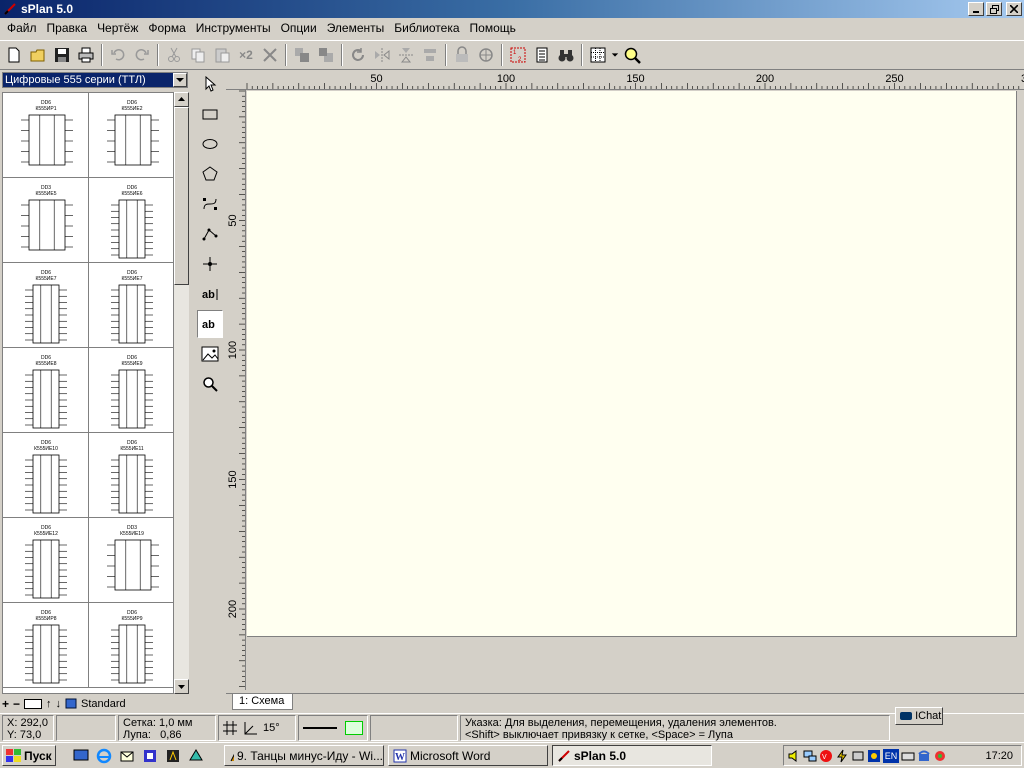  What do you see at coordinates (210, 234) in the screenshot?
I see `line-tool-icon` at bounding box center [210, 234].